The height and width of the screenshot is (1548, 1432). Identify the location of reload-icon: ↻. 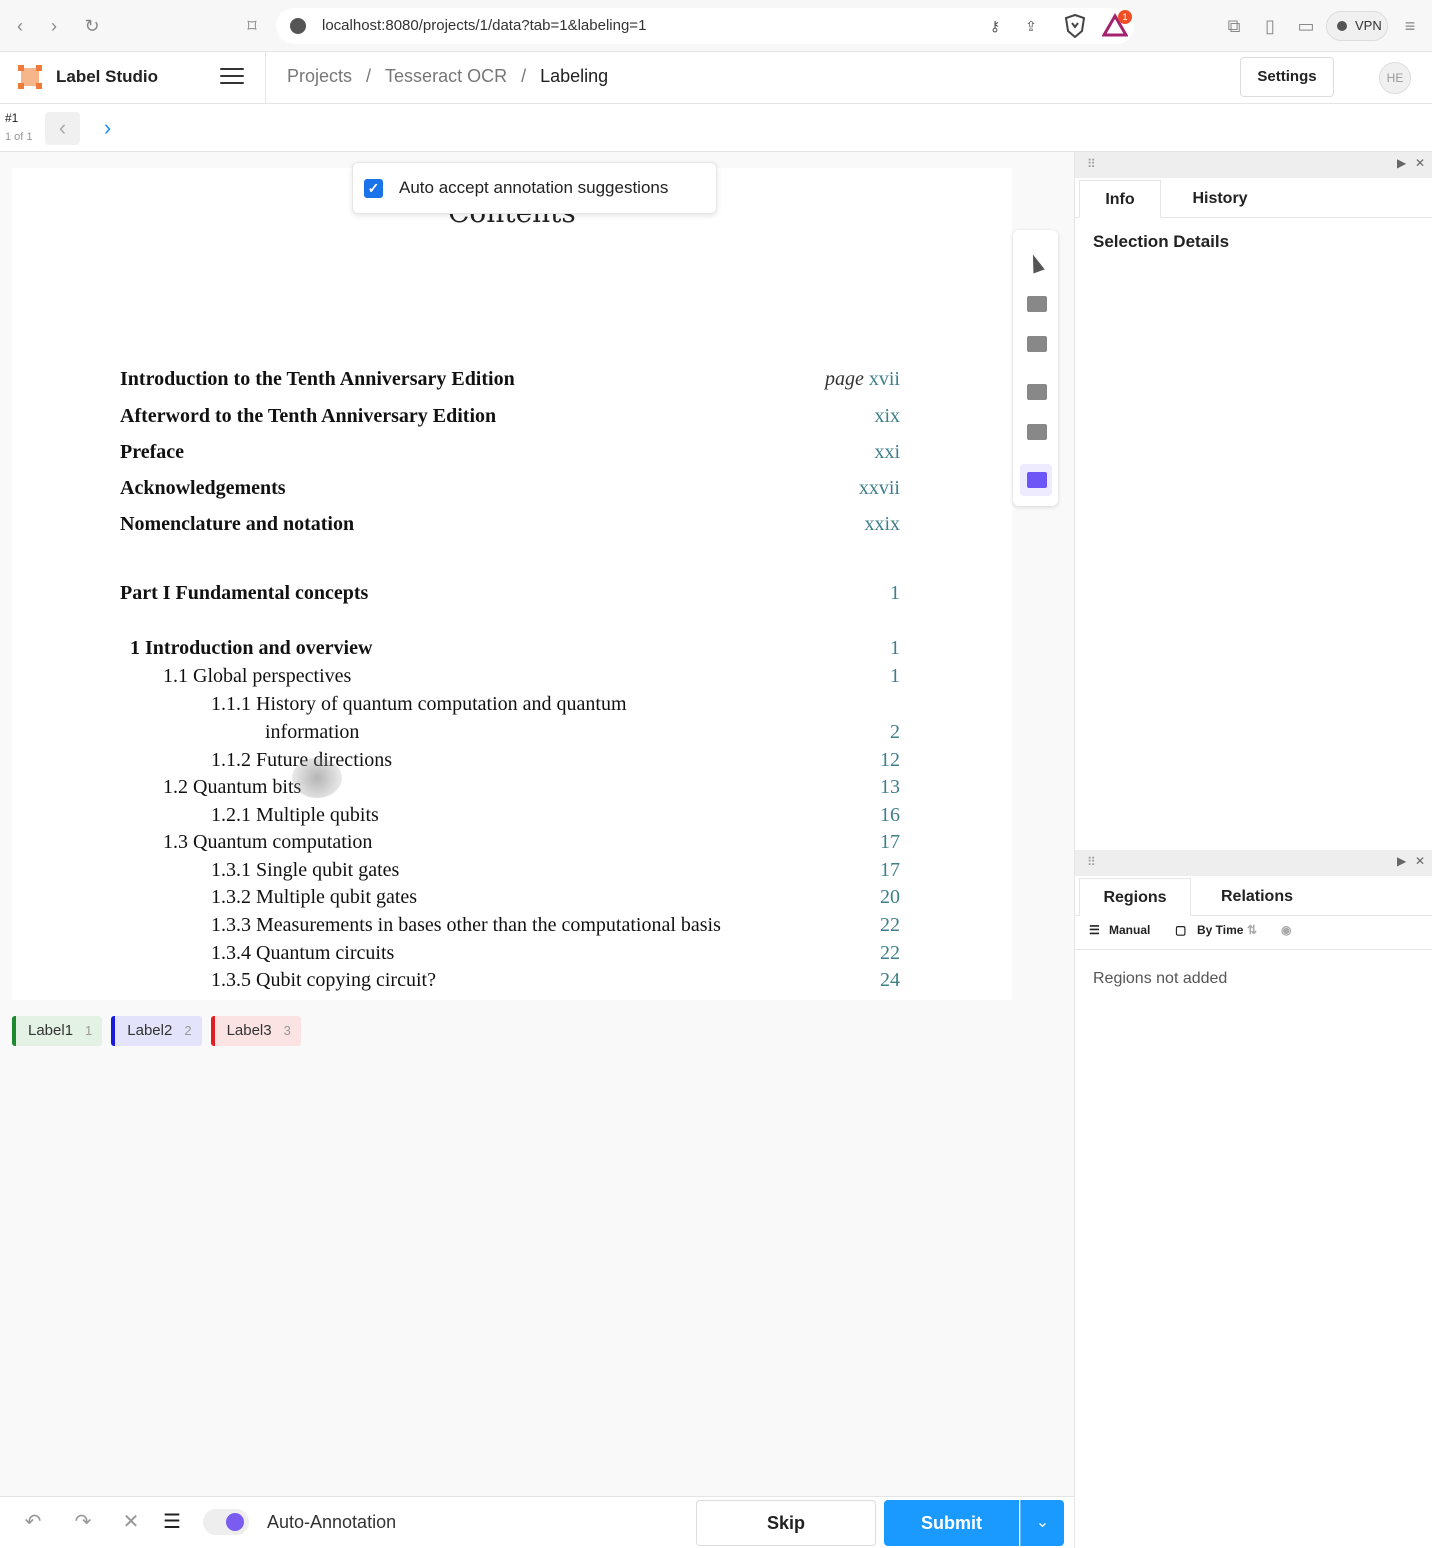
(92, 26).